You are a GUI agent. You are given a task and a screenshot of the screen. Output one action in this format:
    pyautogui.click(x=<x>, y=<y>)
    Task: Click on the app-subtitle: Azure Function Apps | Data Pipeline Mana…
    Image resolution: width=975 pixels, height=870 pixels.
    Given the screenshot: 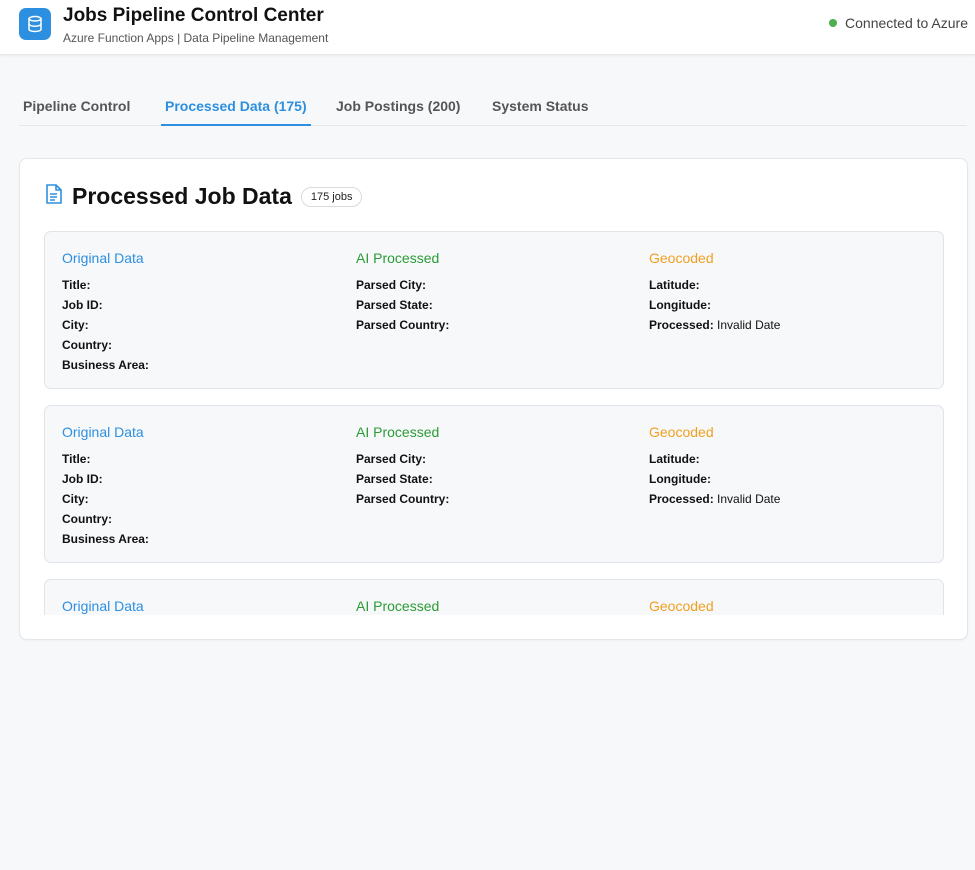 What is the action you would take?
    pyautogui.click(x=196, y=38)
    